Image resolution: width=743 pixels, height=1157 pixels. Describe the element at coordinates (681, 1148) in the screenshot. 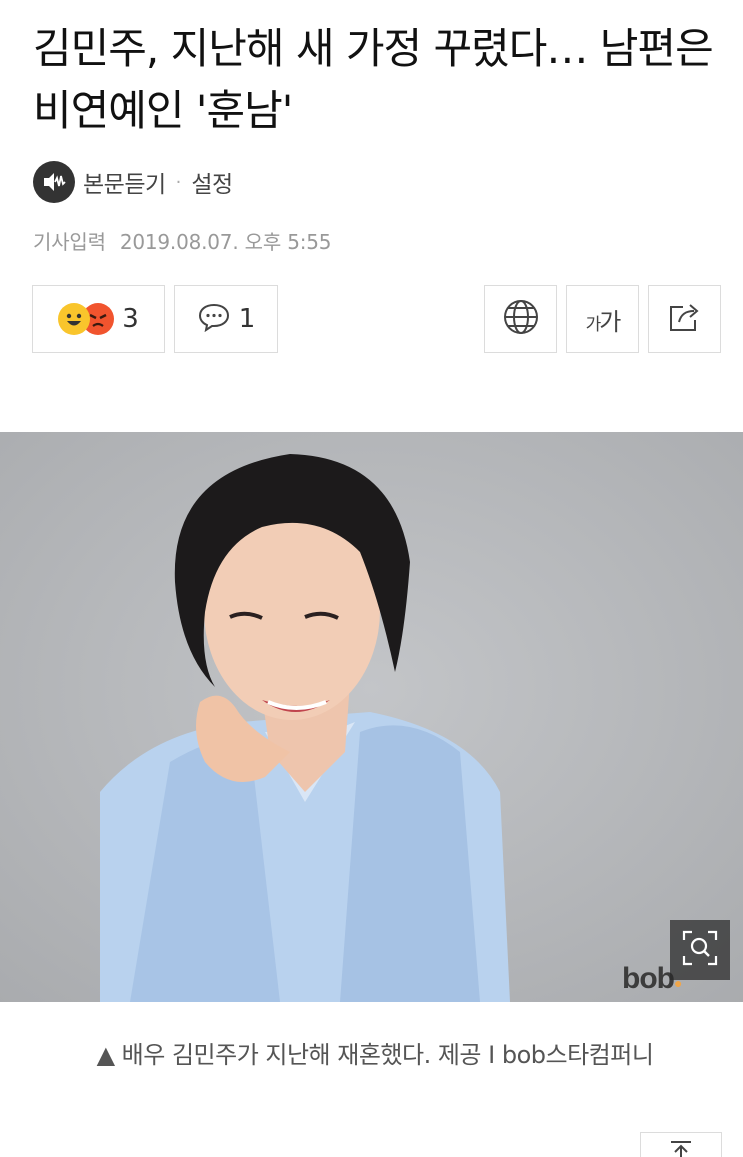

I see `arrow-up-icon` at that location.